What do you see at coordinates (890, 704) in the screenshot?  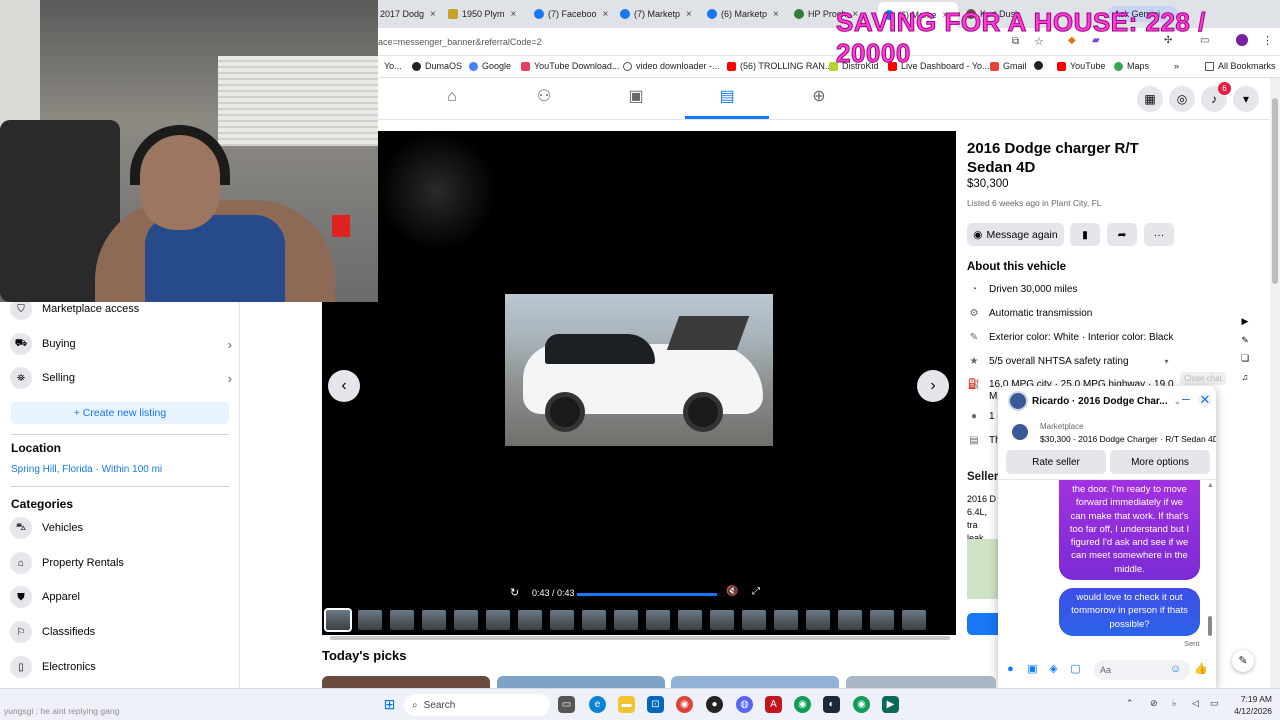 I see `terminal-icon: ▶` at bounding box center [890, 704].